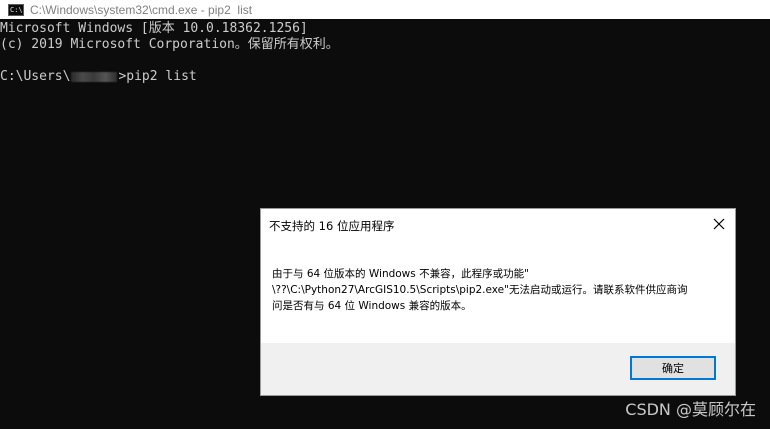  What do you see at coordinates (372, 306) in the screenshot?
I see `dialog-message-line: 问是否有与 64 位 Windows 兼容的版本。` at bounding box center [372, 306].